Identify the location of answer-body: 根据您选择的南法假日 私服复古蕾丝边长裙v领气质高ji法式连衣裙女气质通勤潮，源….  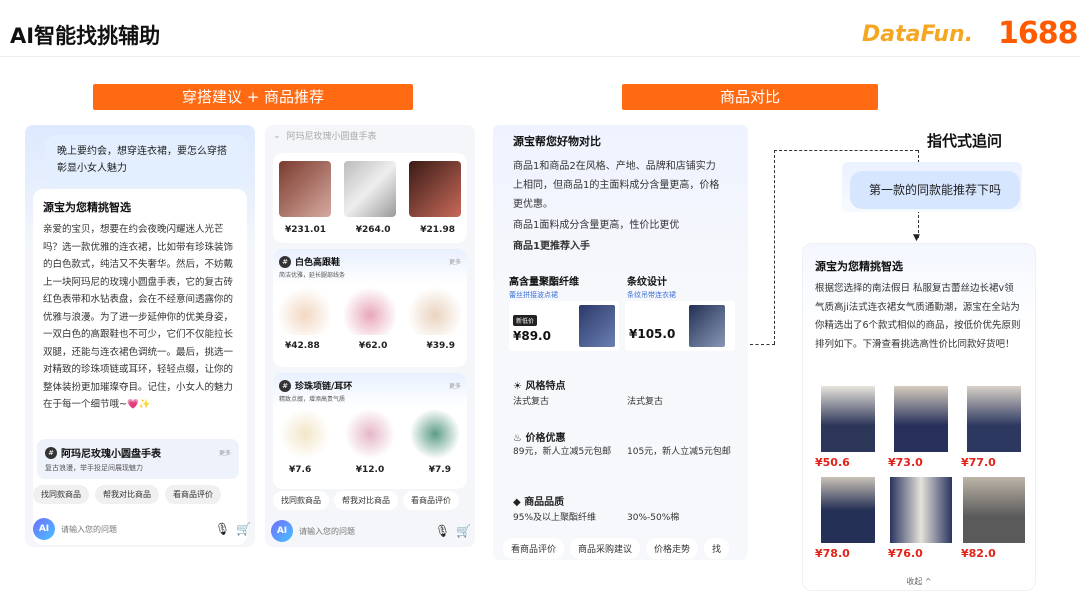
(918, 316).